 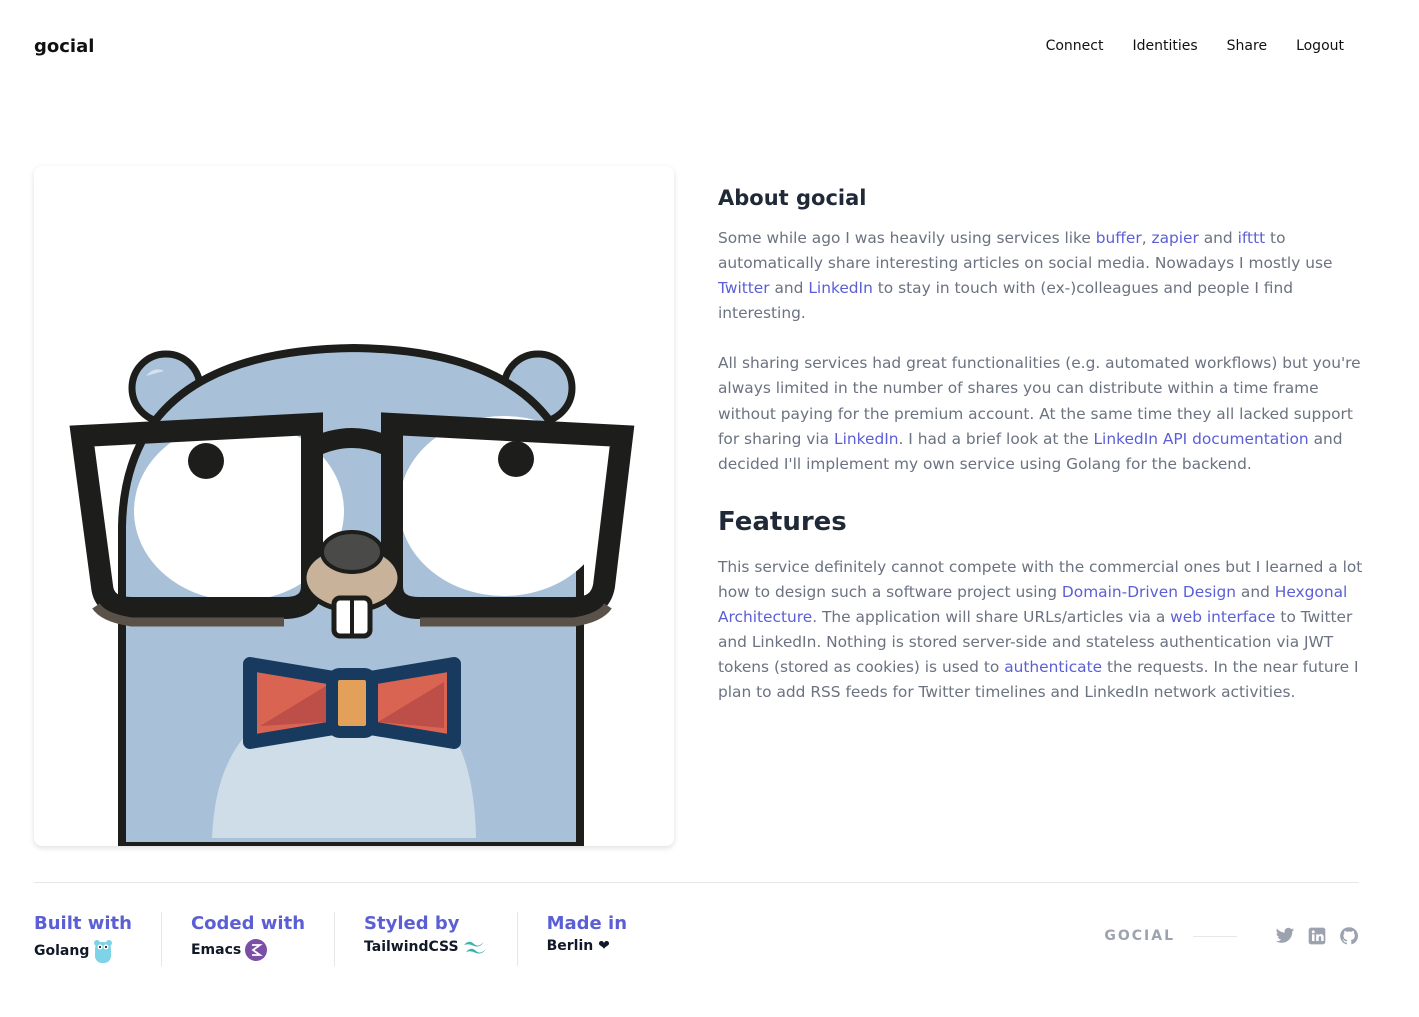 I want to click on footer-brand: GOCIAL, so click(x=1139, y=936).